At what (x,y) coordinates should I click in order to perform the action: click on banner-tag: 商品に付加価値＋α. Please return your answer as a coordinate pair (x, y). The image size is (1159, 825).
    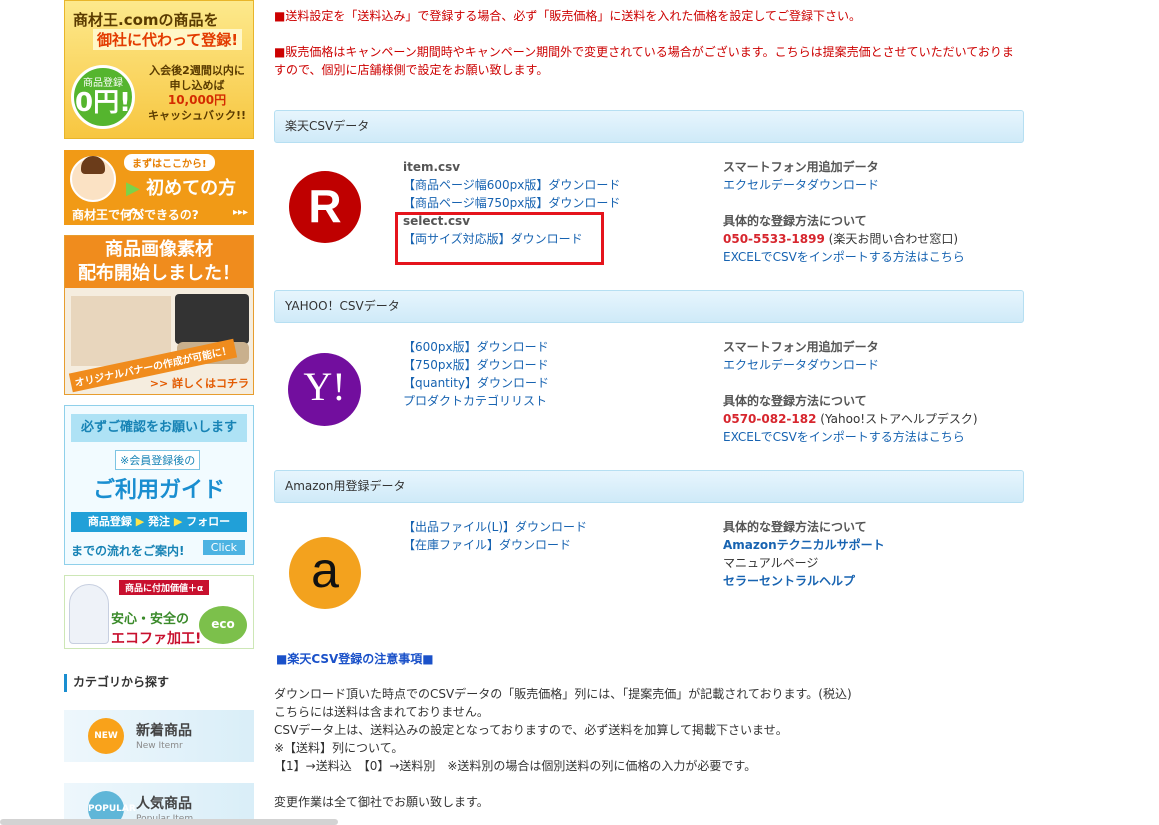
    Looking at the image, I should click on (164, 587).